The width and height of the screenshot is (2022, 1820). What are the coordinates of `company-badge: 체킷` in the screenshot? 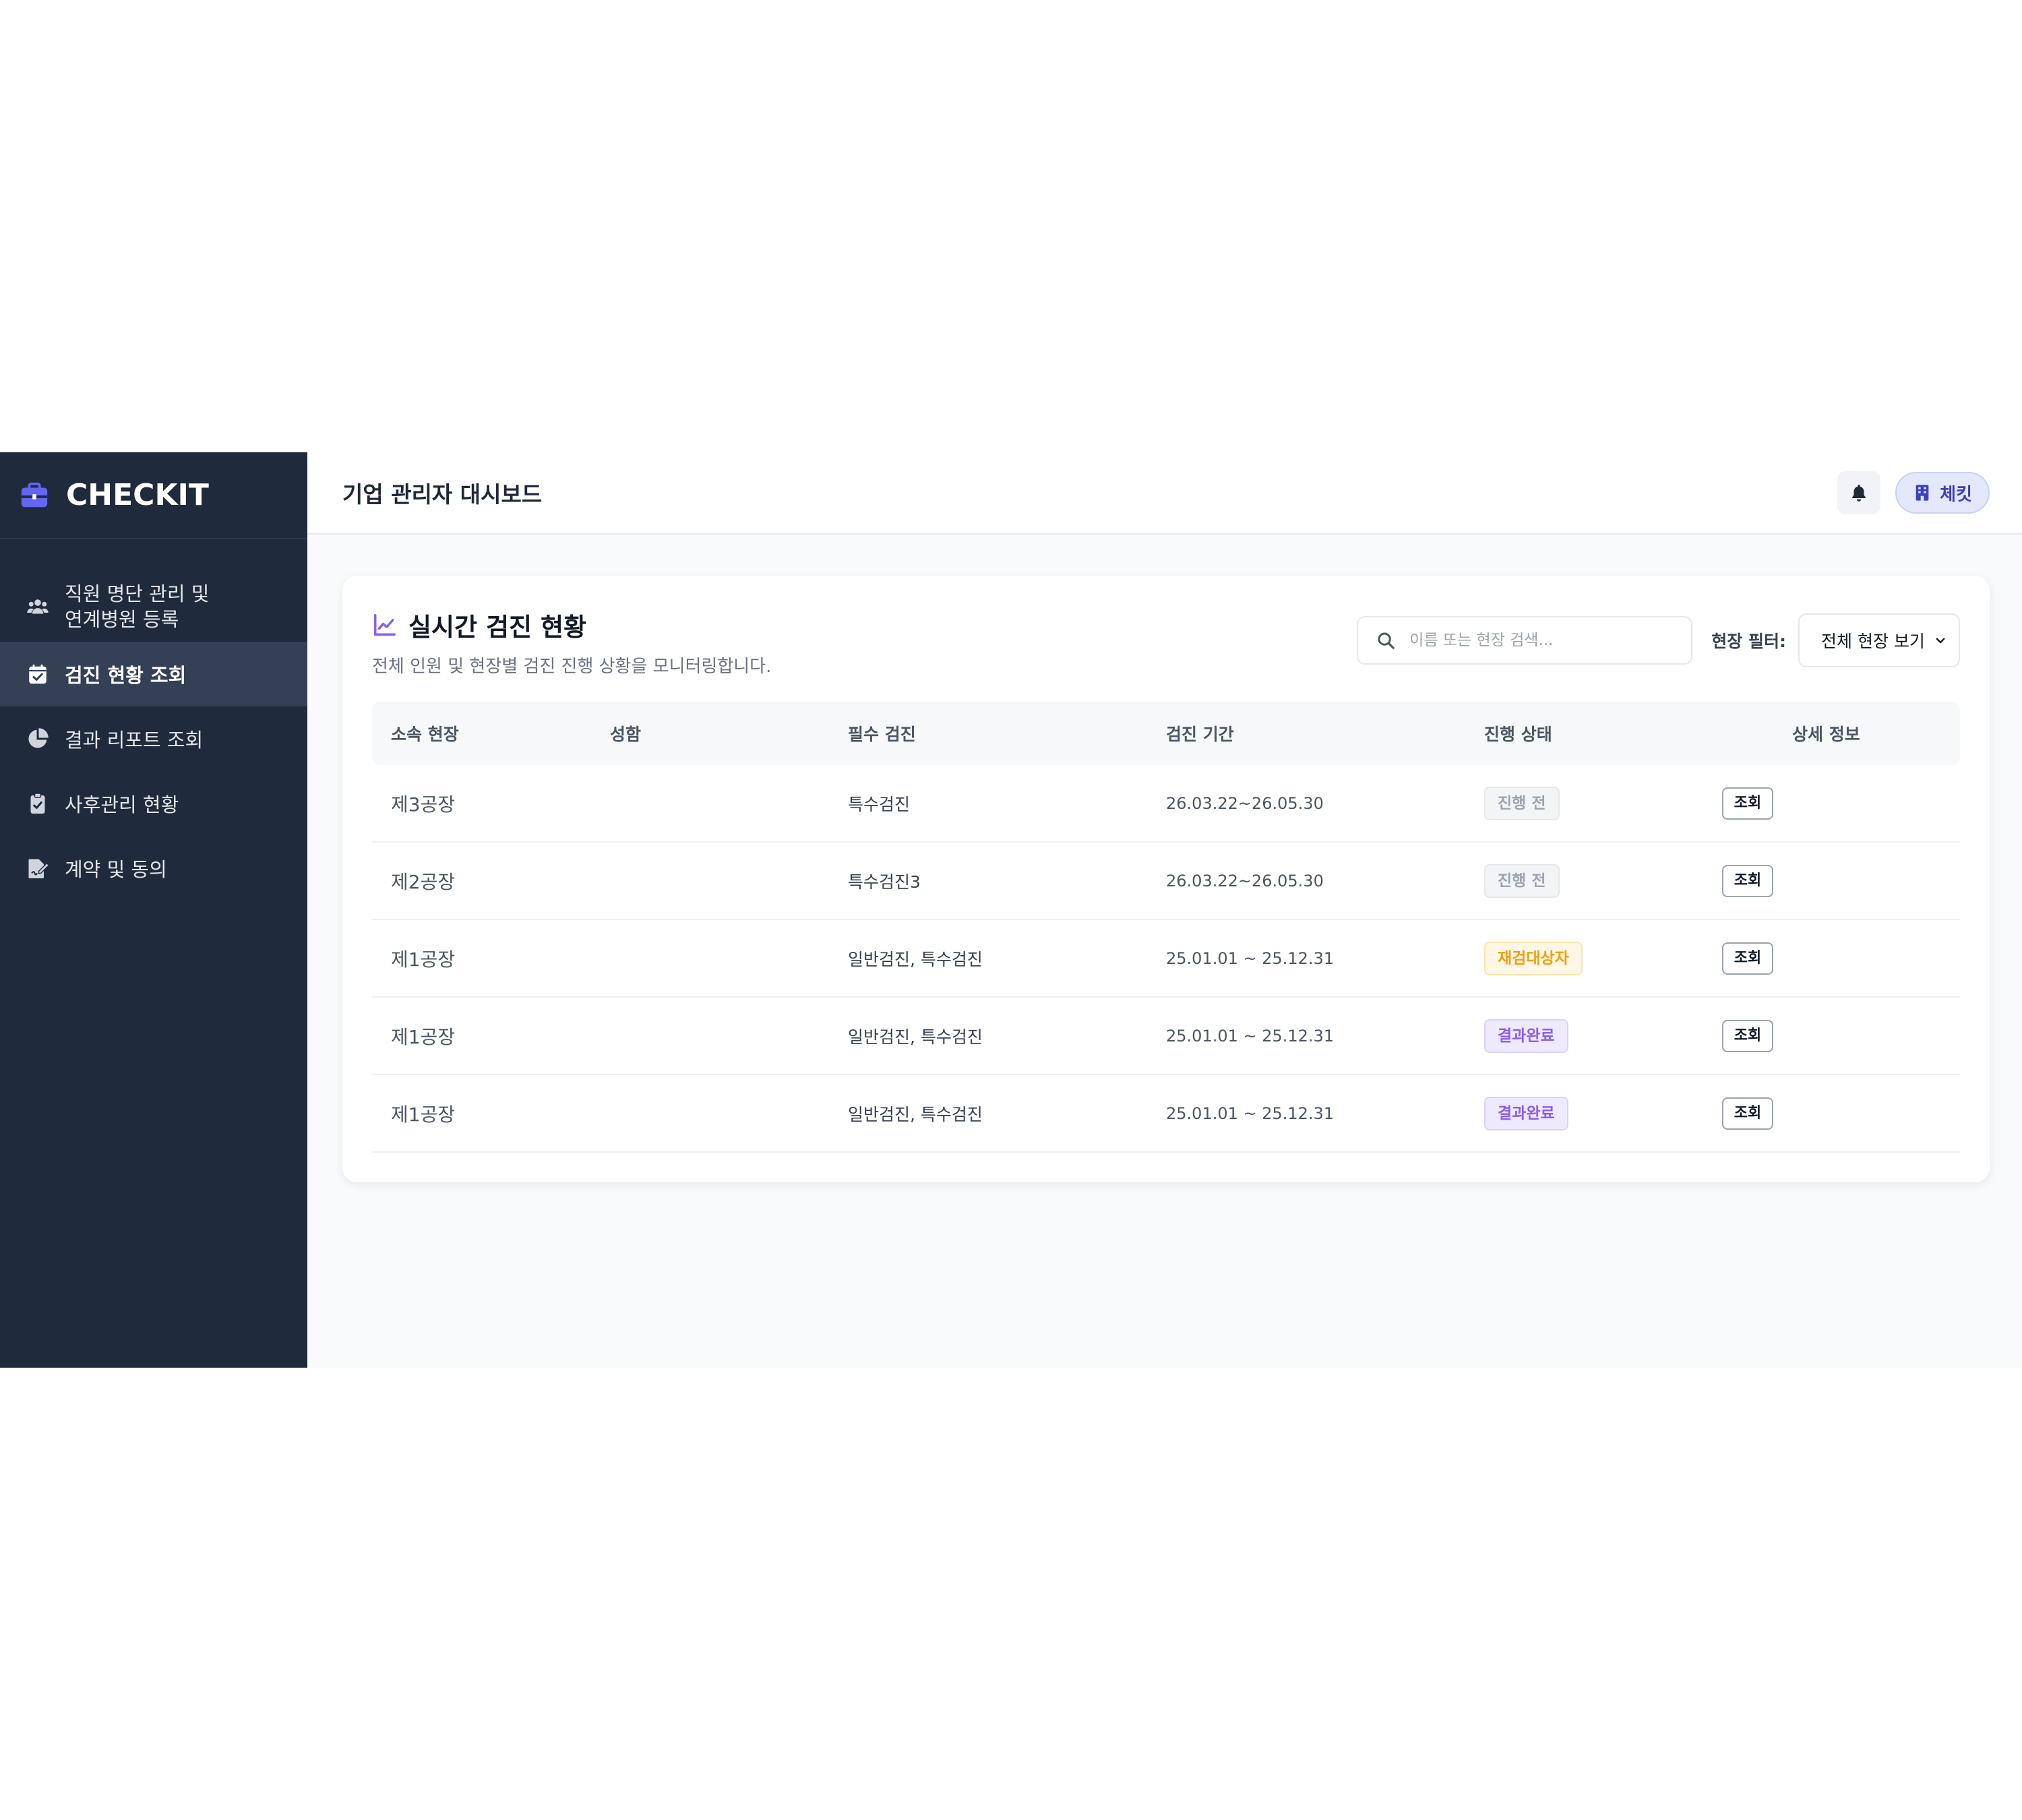 It's located at (1943, 493).